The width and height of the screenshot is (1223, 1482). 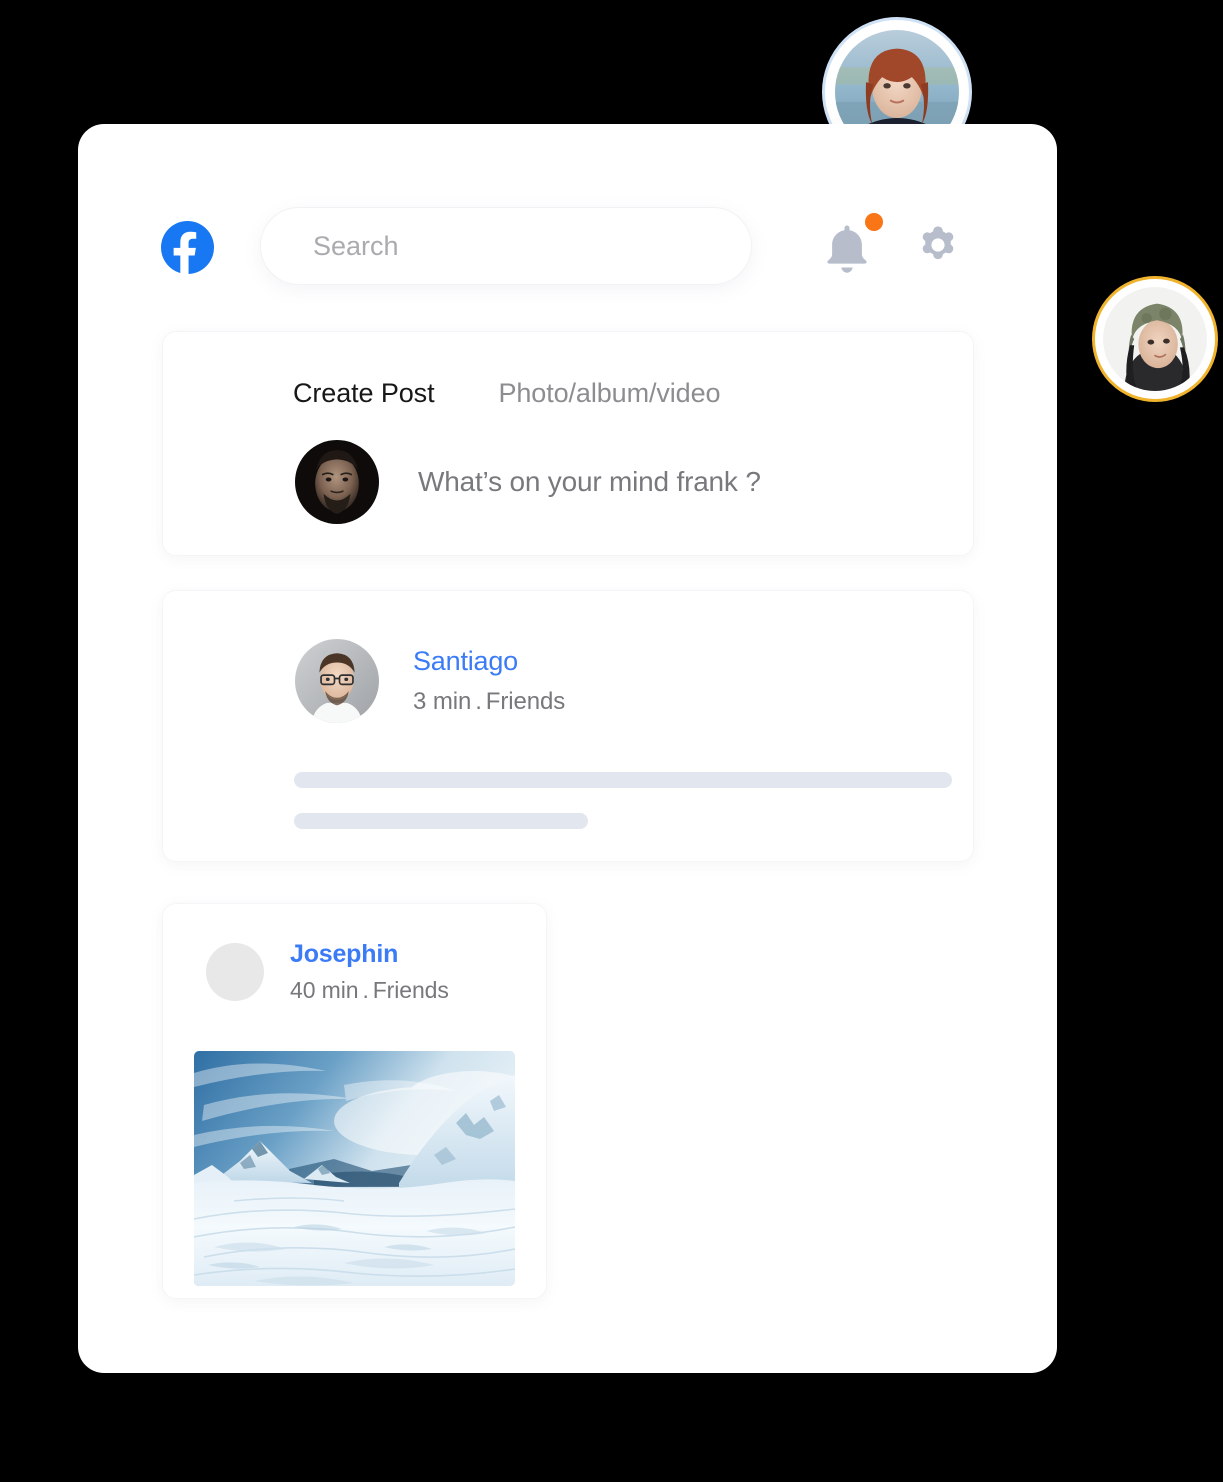 What do you see at coordinates (589, 482) in the screenshot?
I see `composer-prompt: What’s on your mind frank ?` at bounding box center [589, 482].